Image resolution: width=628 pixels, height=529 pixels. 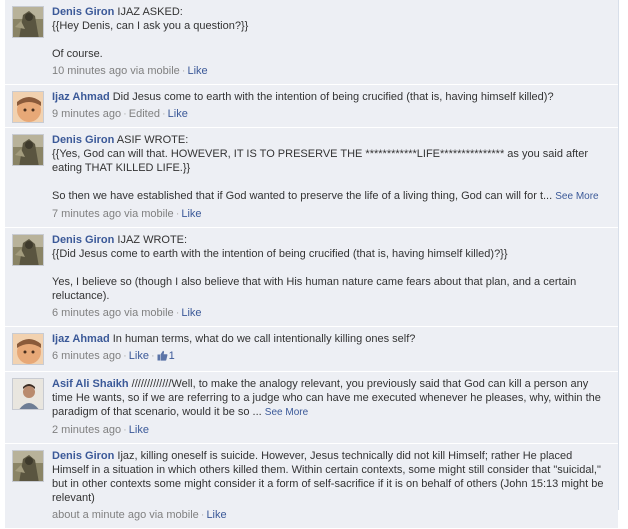 What do you see at coordinates (87, 430) in the screenshot?
I see `comment-timestamp: 2 minutes ago` at bounding box center [87, 430].